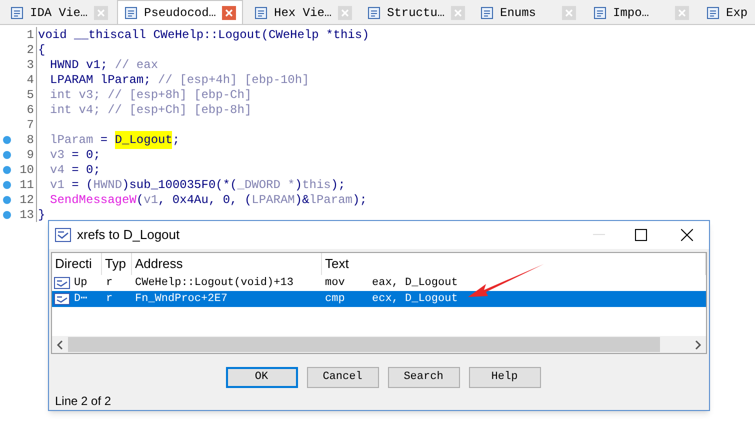 This screenshot has width=755, height=423. I want to click on code-token: (, so click(140, 200).